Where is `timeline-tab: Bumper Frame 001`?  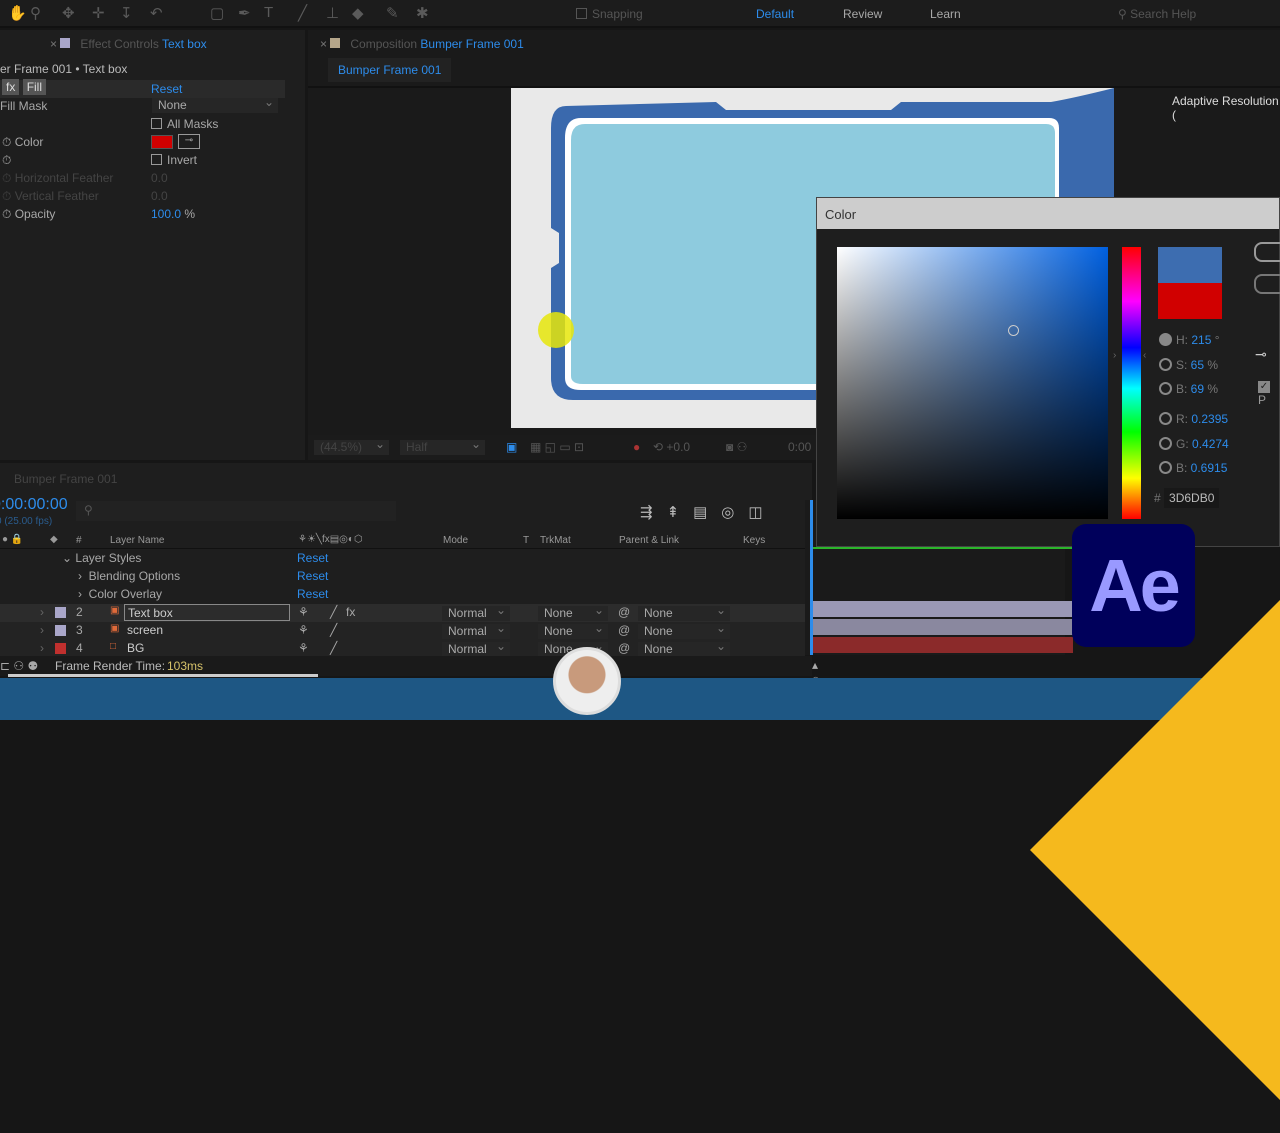
timeline-tab: Bumper Frame 001 is located at coordinates (65, 479).